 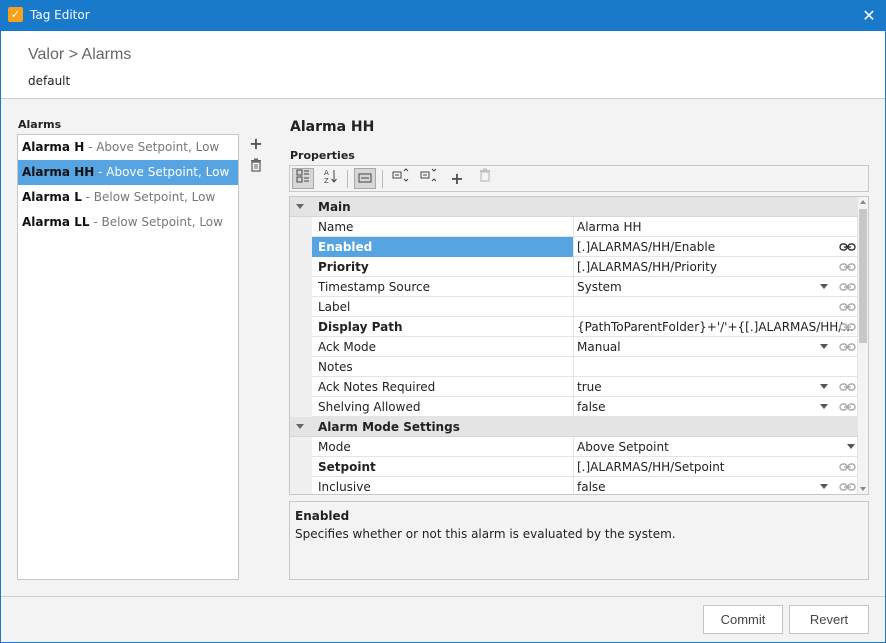 I want to click on property-name: Ack Notes Required, so click(x=443, y=387).